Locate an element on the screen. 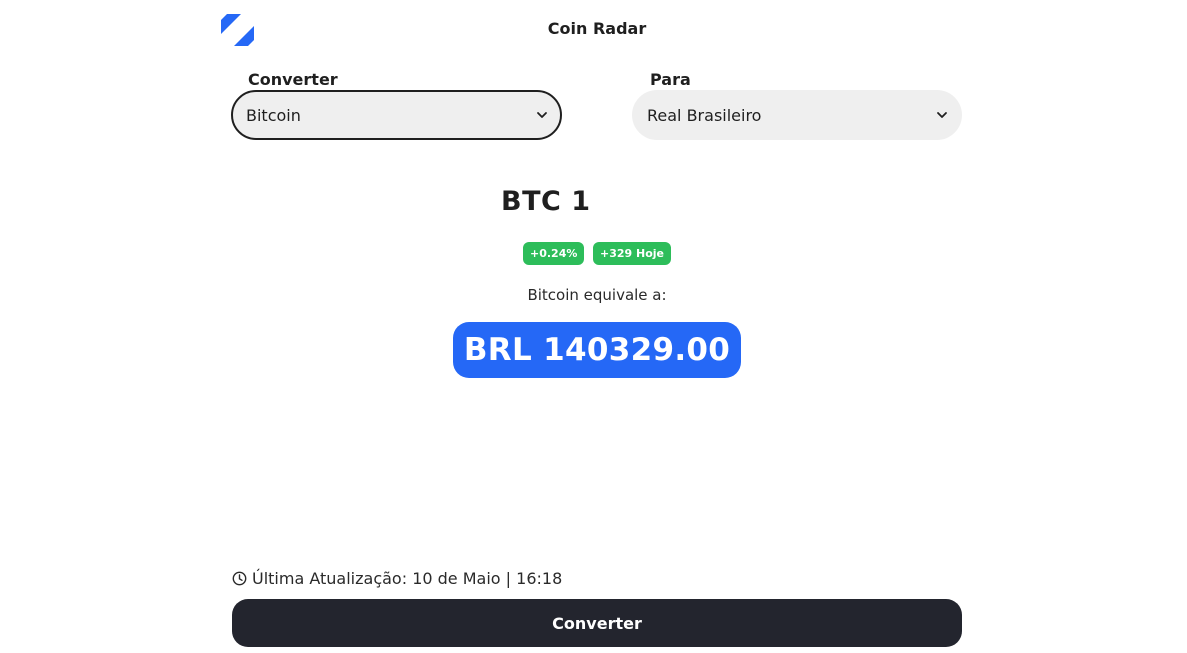  amount-heading: BTC 1 is located at coordinates (546, 201).